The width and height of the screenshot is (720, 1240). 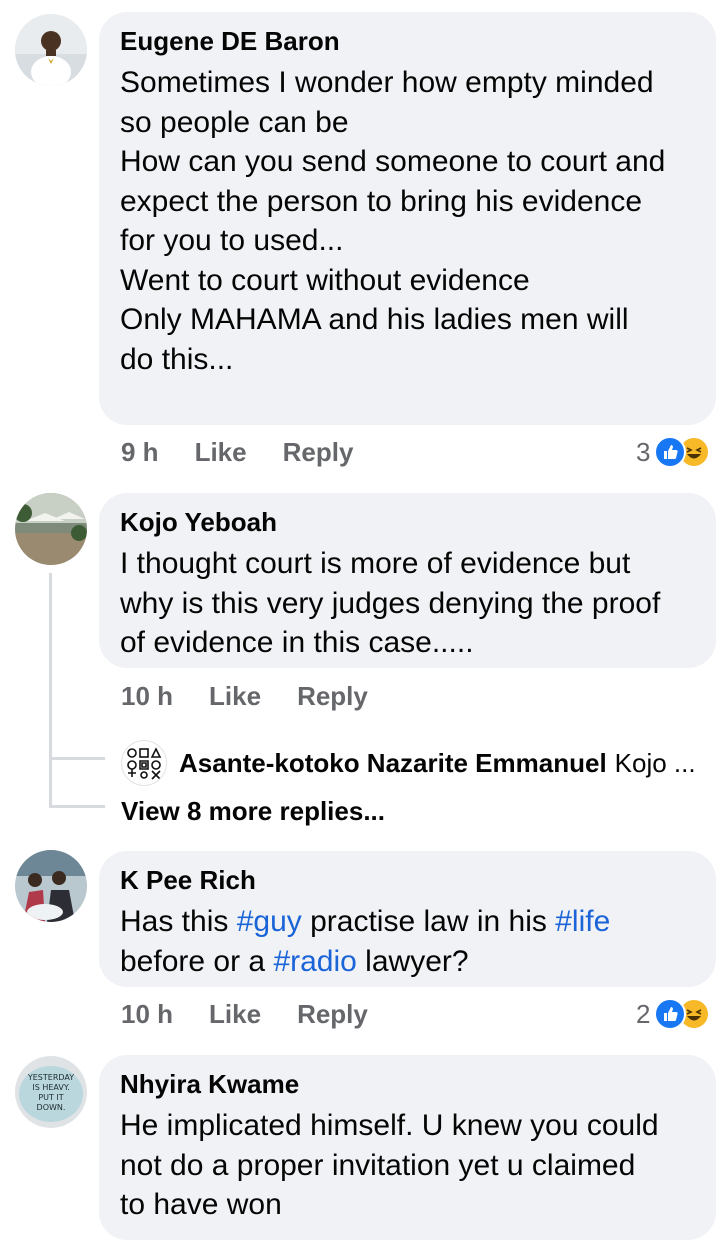 What do you see at coordinates (381, 201) in the screenshot?
I see `comment-line: expect the person to bring his evidence` at bounding box center [381, 201].